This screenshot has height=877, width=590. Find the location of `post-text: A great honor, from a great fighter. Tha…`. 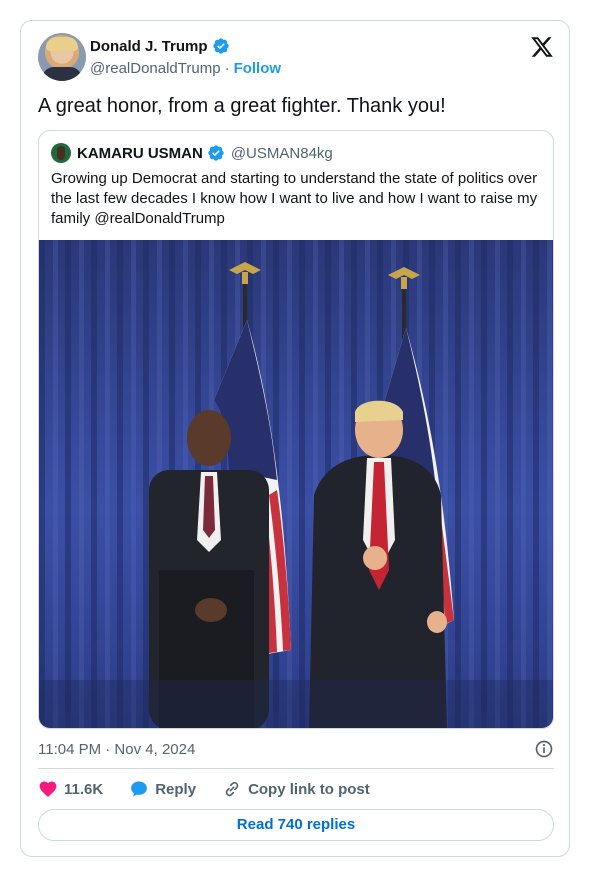

post-text: A great honor, from a great fighter. Tha… is located at coordinates (242, 106).